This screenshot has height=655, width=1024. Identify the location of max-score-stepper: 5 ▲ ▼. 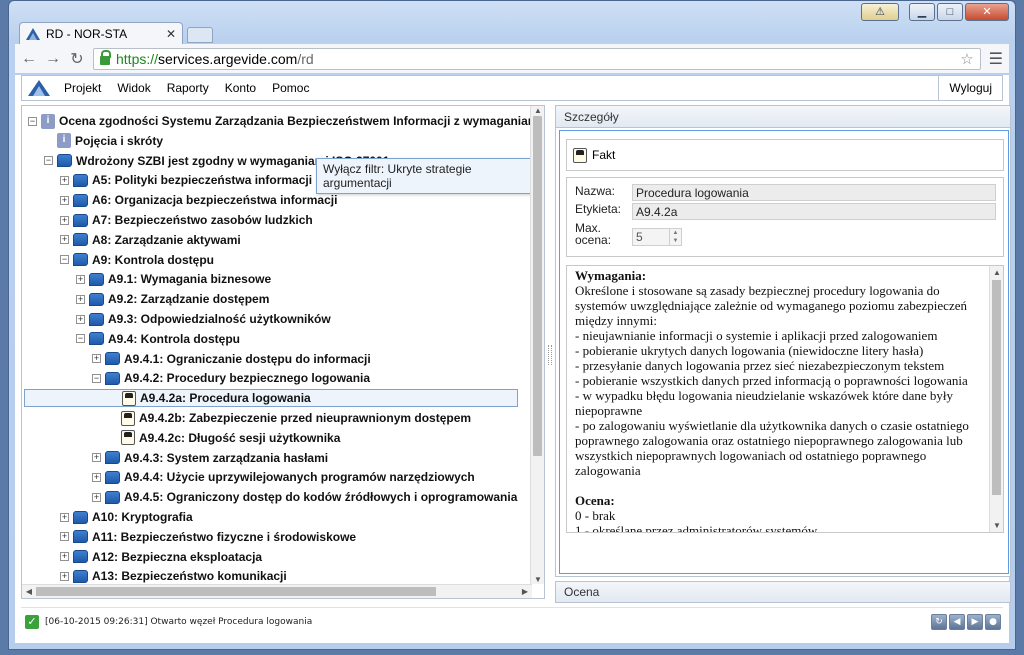
(657, 237).